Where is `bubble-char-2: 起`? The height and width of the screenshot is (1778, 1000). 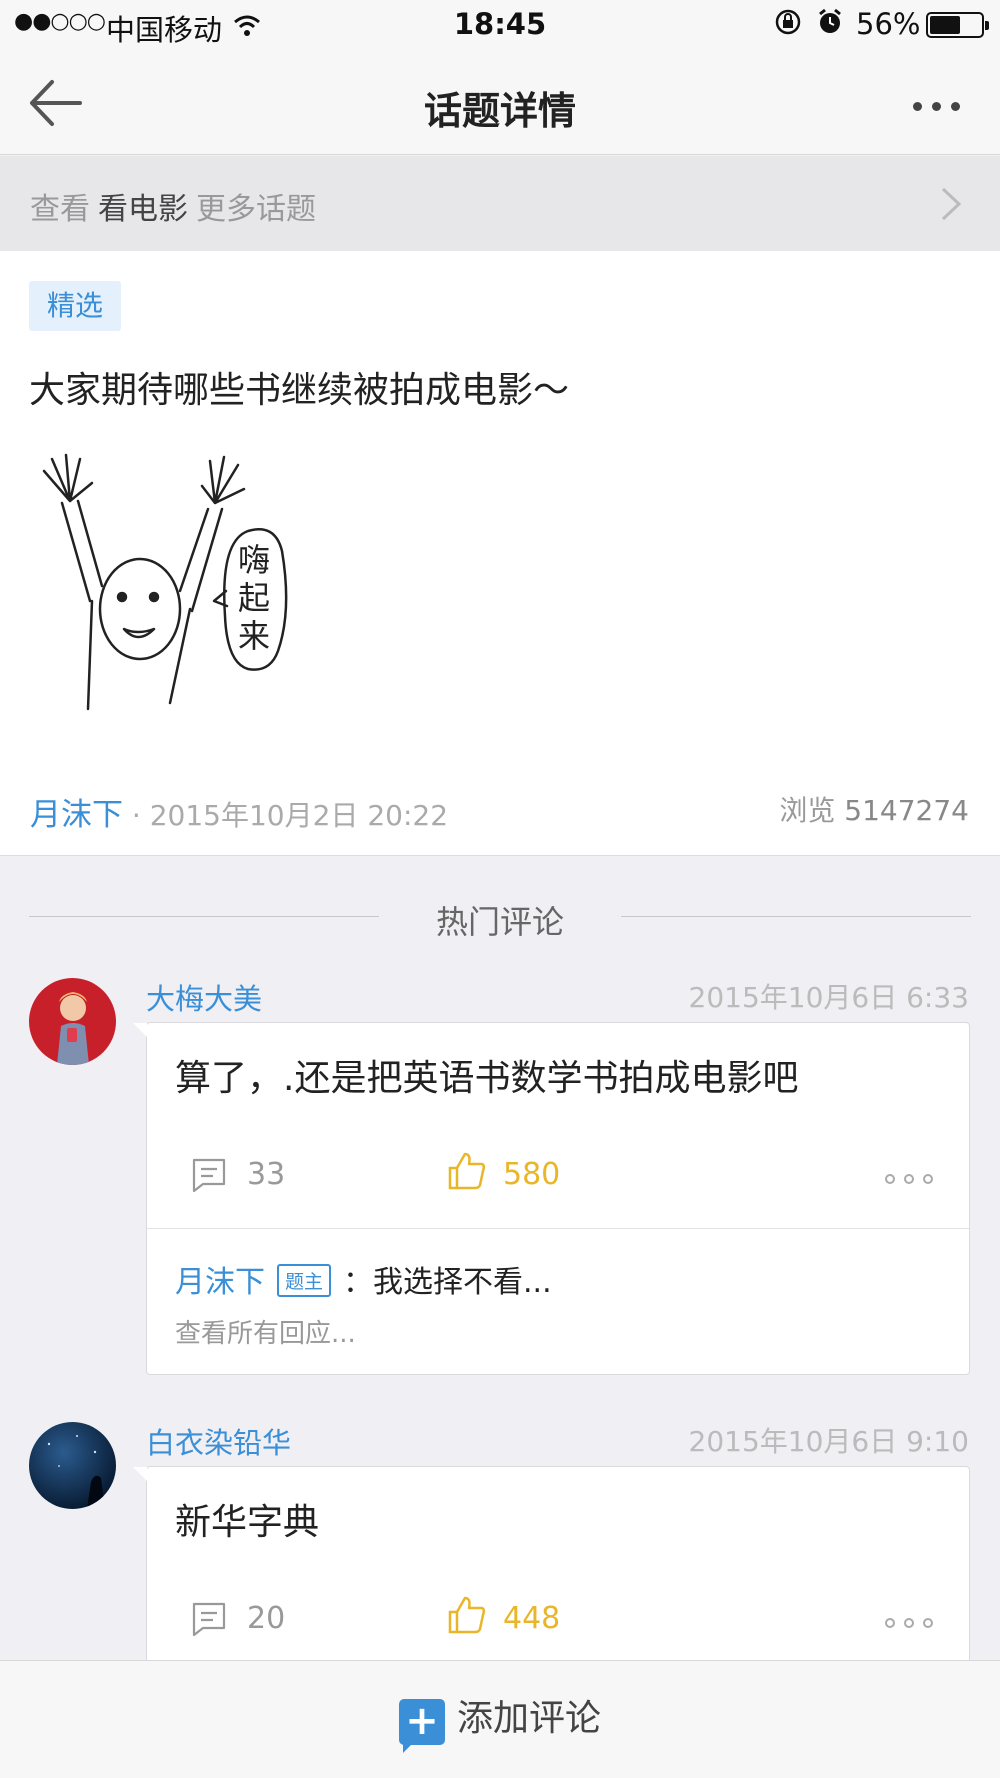
bubble-char-2: 起 is located at coordinates (254, 598).